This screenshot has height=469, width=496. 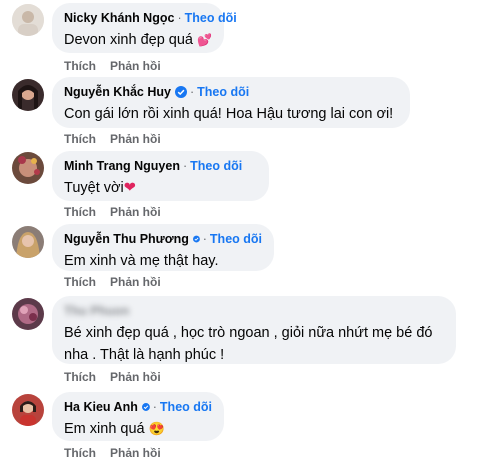 I want to click on comment-header: Ha Kieu Anh · Theo dõi, so click(x=138, y=407).